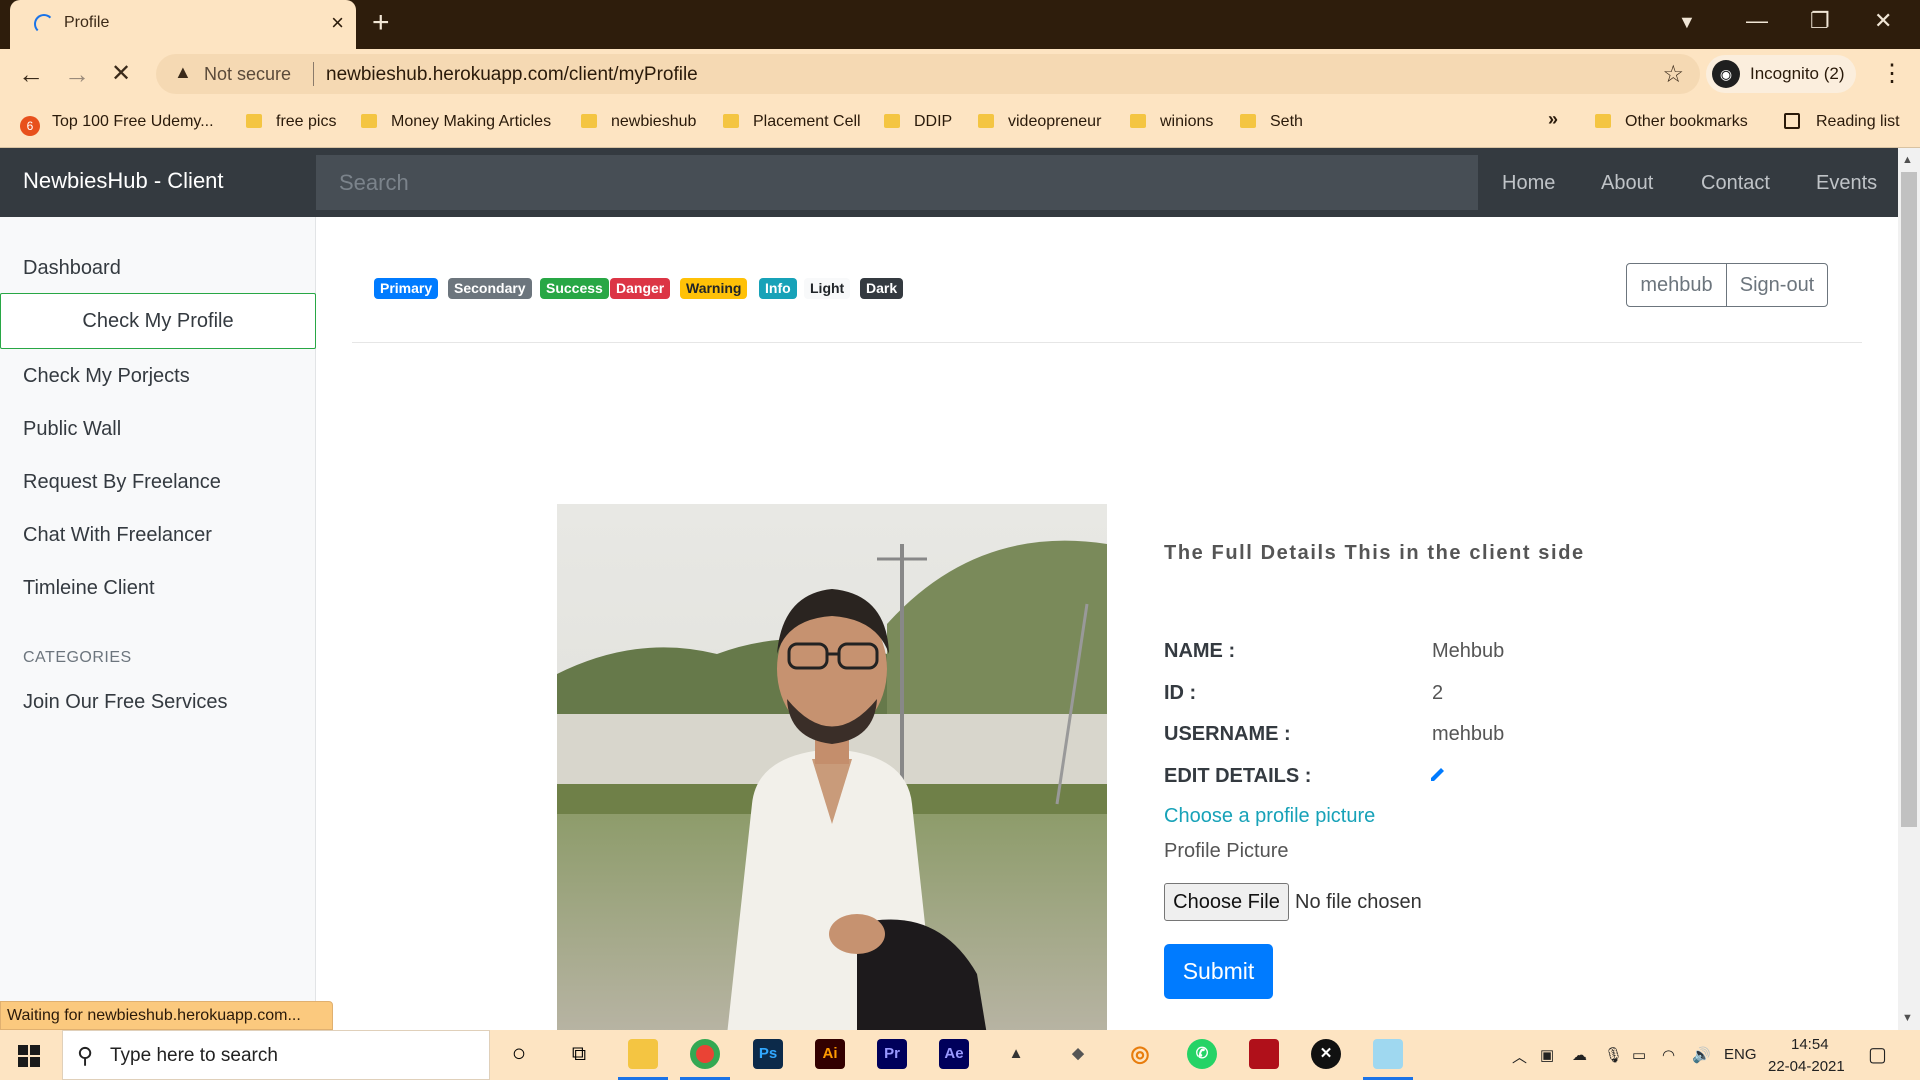 Image resolution: width=1920 pixels, height=1080 pixels. Describe the element at coordinates (1547, 1055) in the screenshot. I see `meet-now-icon: ▣` at that location.